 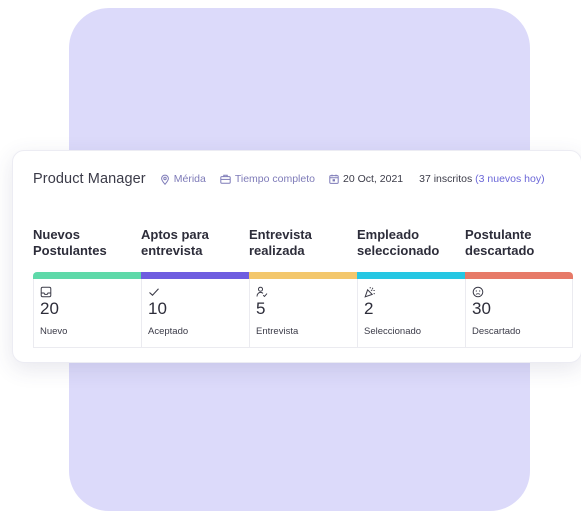 I want to click on party-popper-icon, so click(x=370, y=291).